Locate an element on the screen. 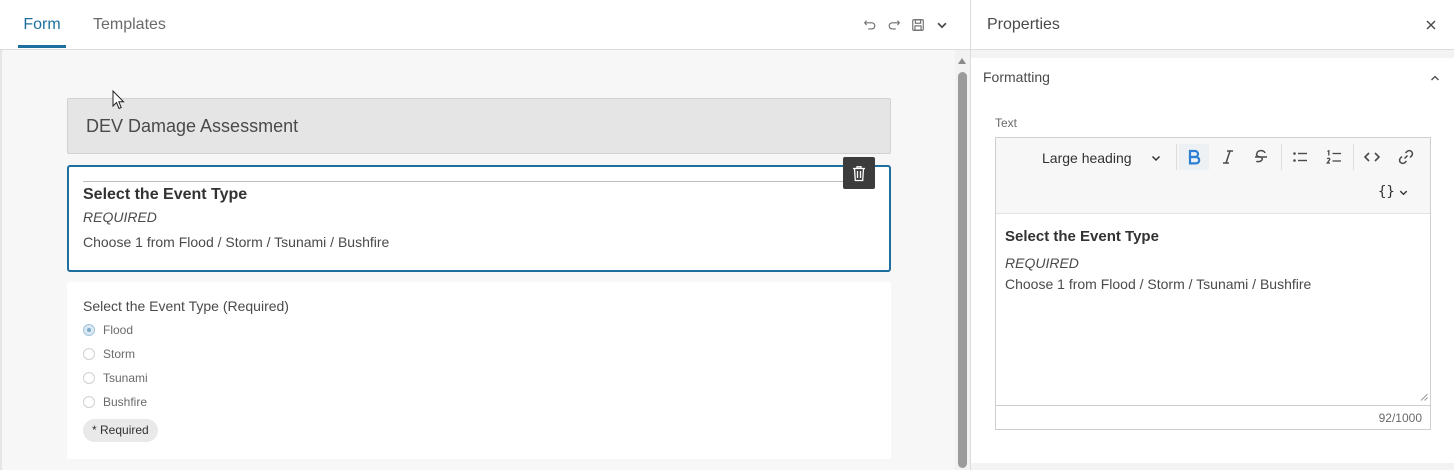 This screenshot has width=1454, height=470. option-flood: Flood is located at coordinates (108, 330).